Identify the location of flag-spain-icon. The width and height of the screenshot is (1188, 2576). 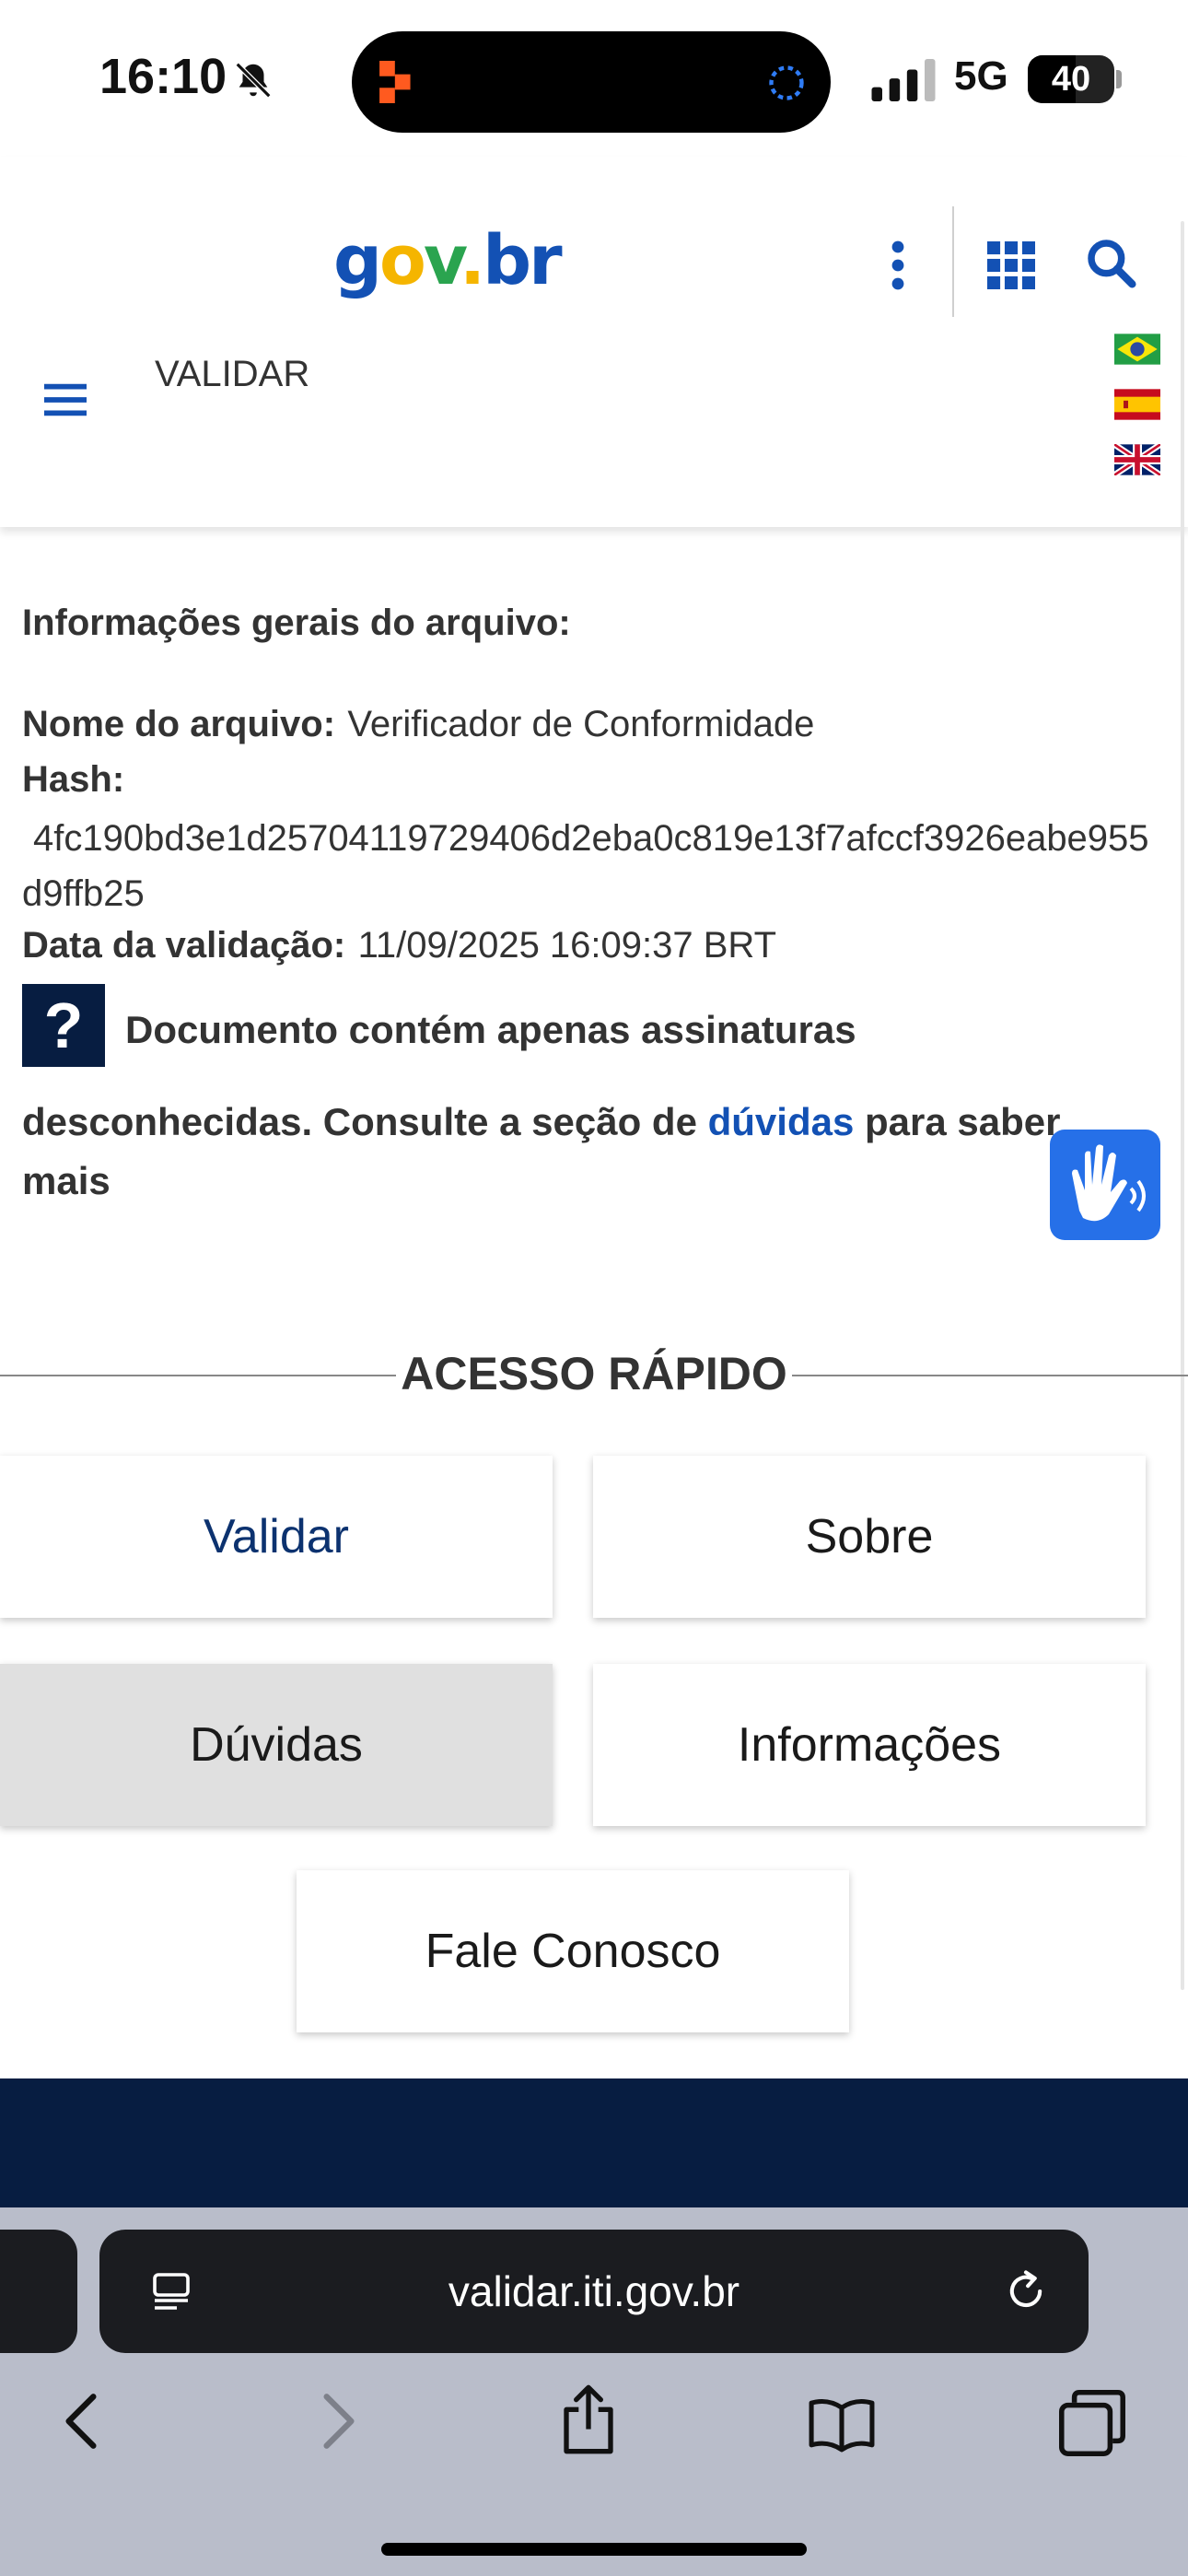
(1137, 404).